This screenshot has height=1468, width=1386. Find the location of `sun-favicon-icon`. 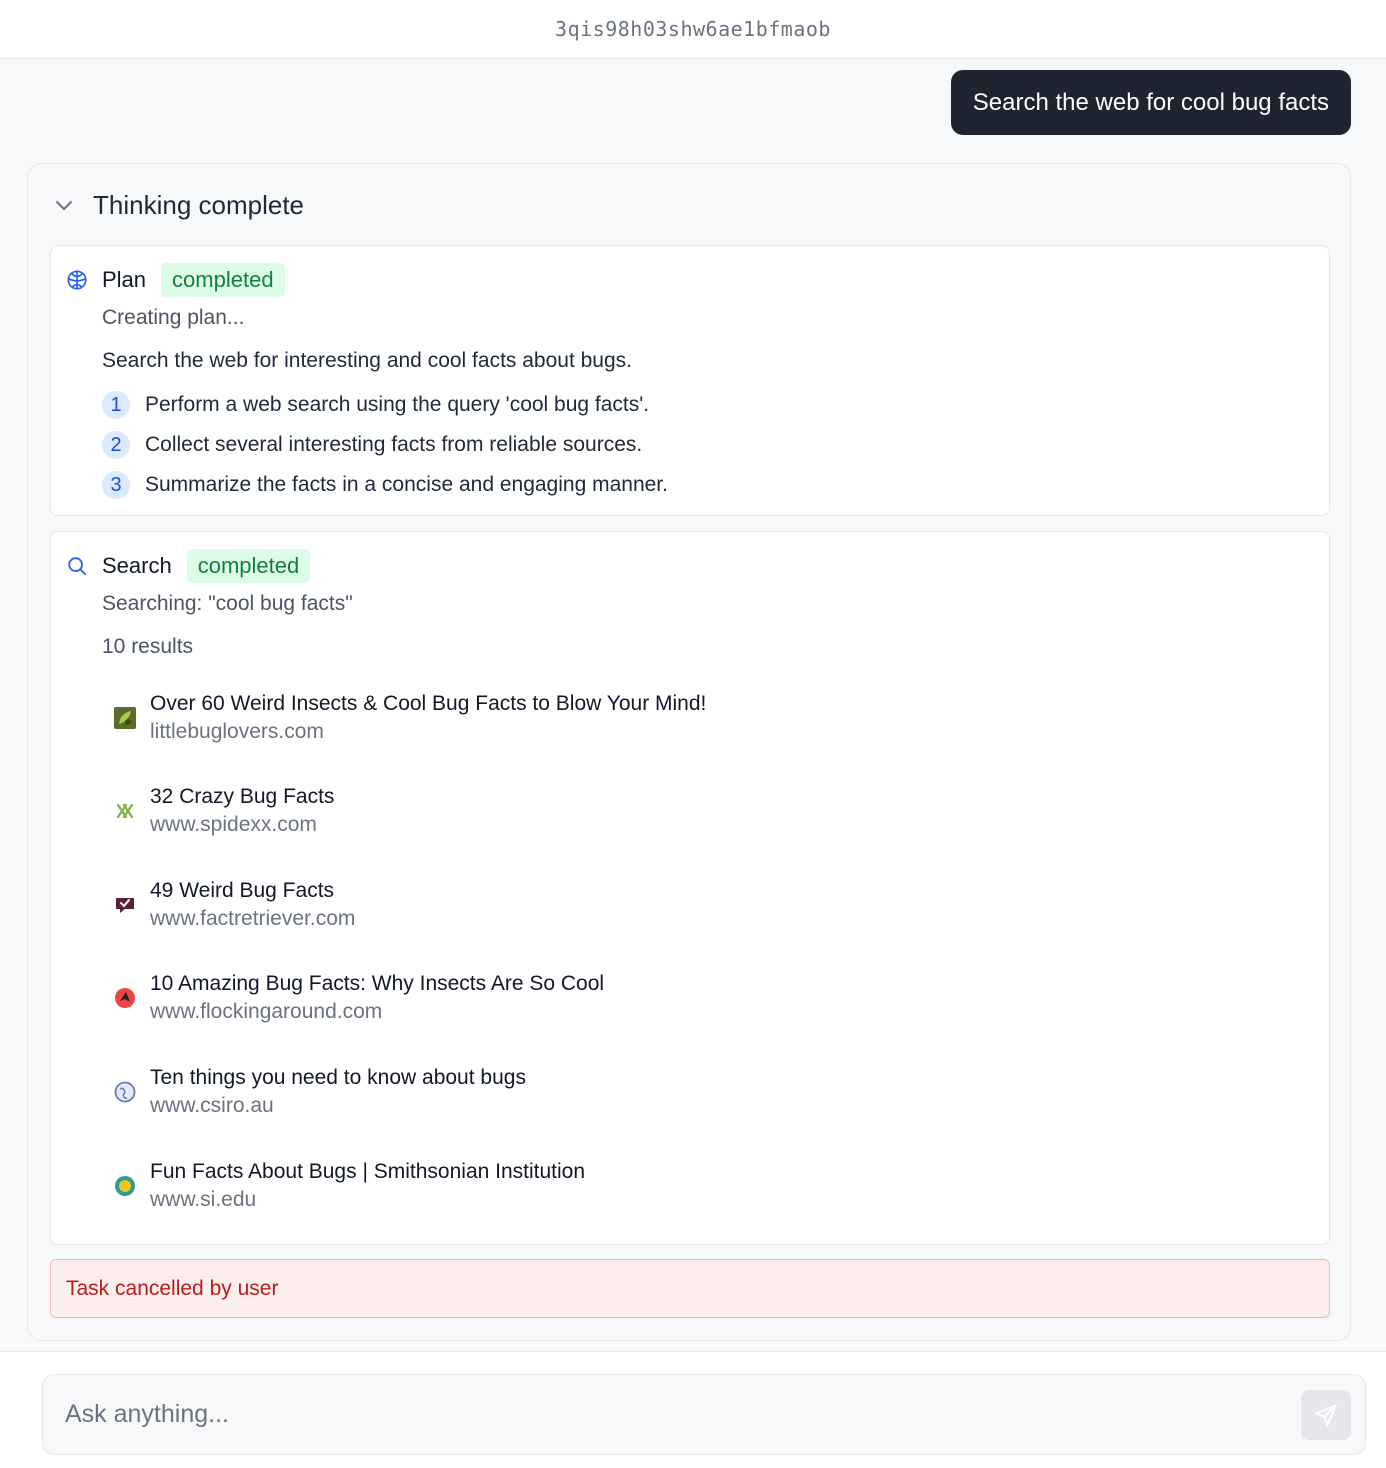

sun-favicon-icon is located at coordinates (125, 1186).